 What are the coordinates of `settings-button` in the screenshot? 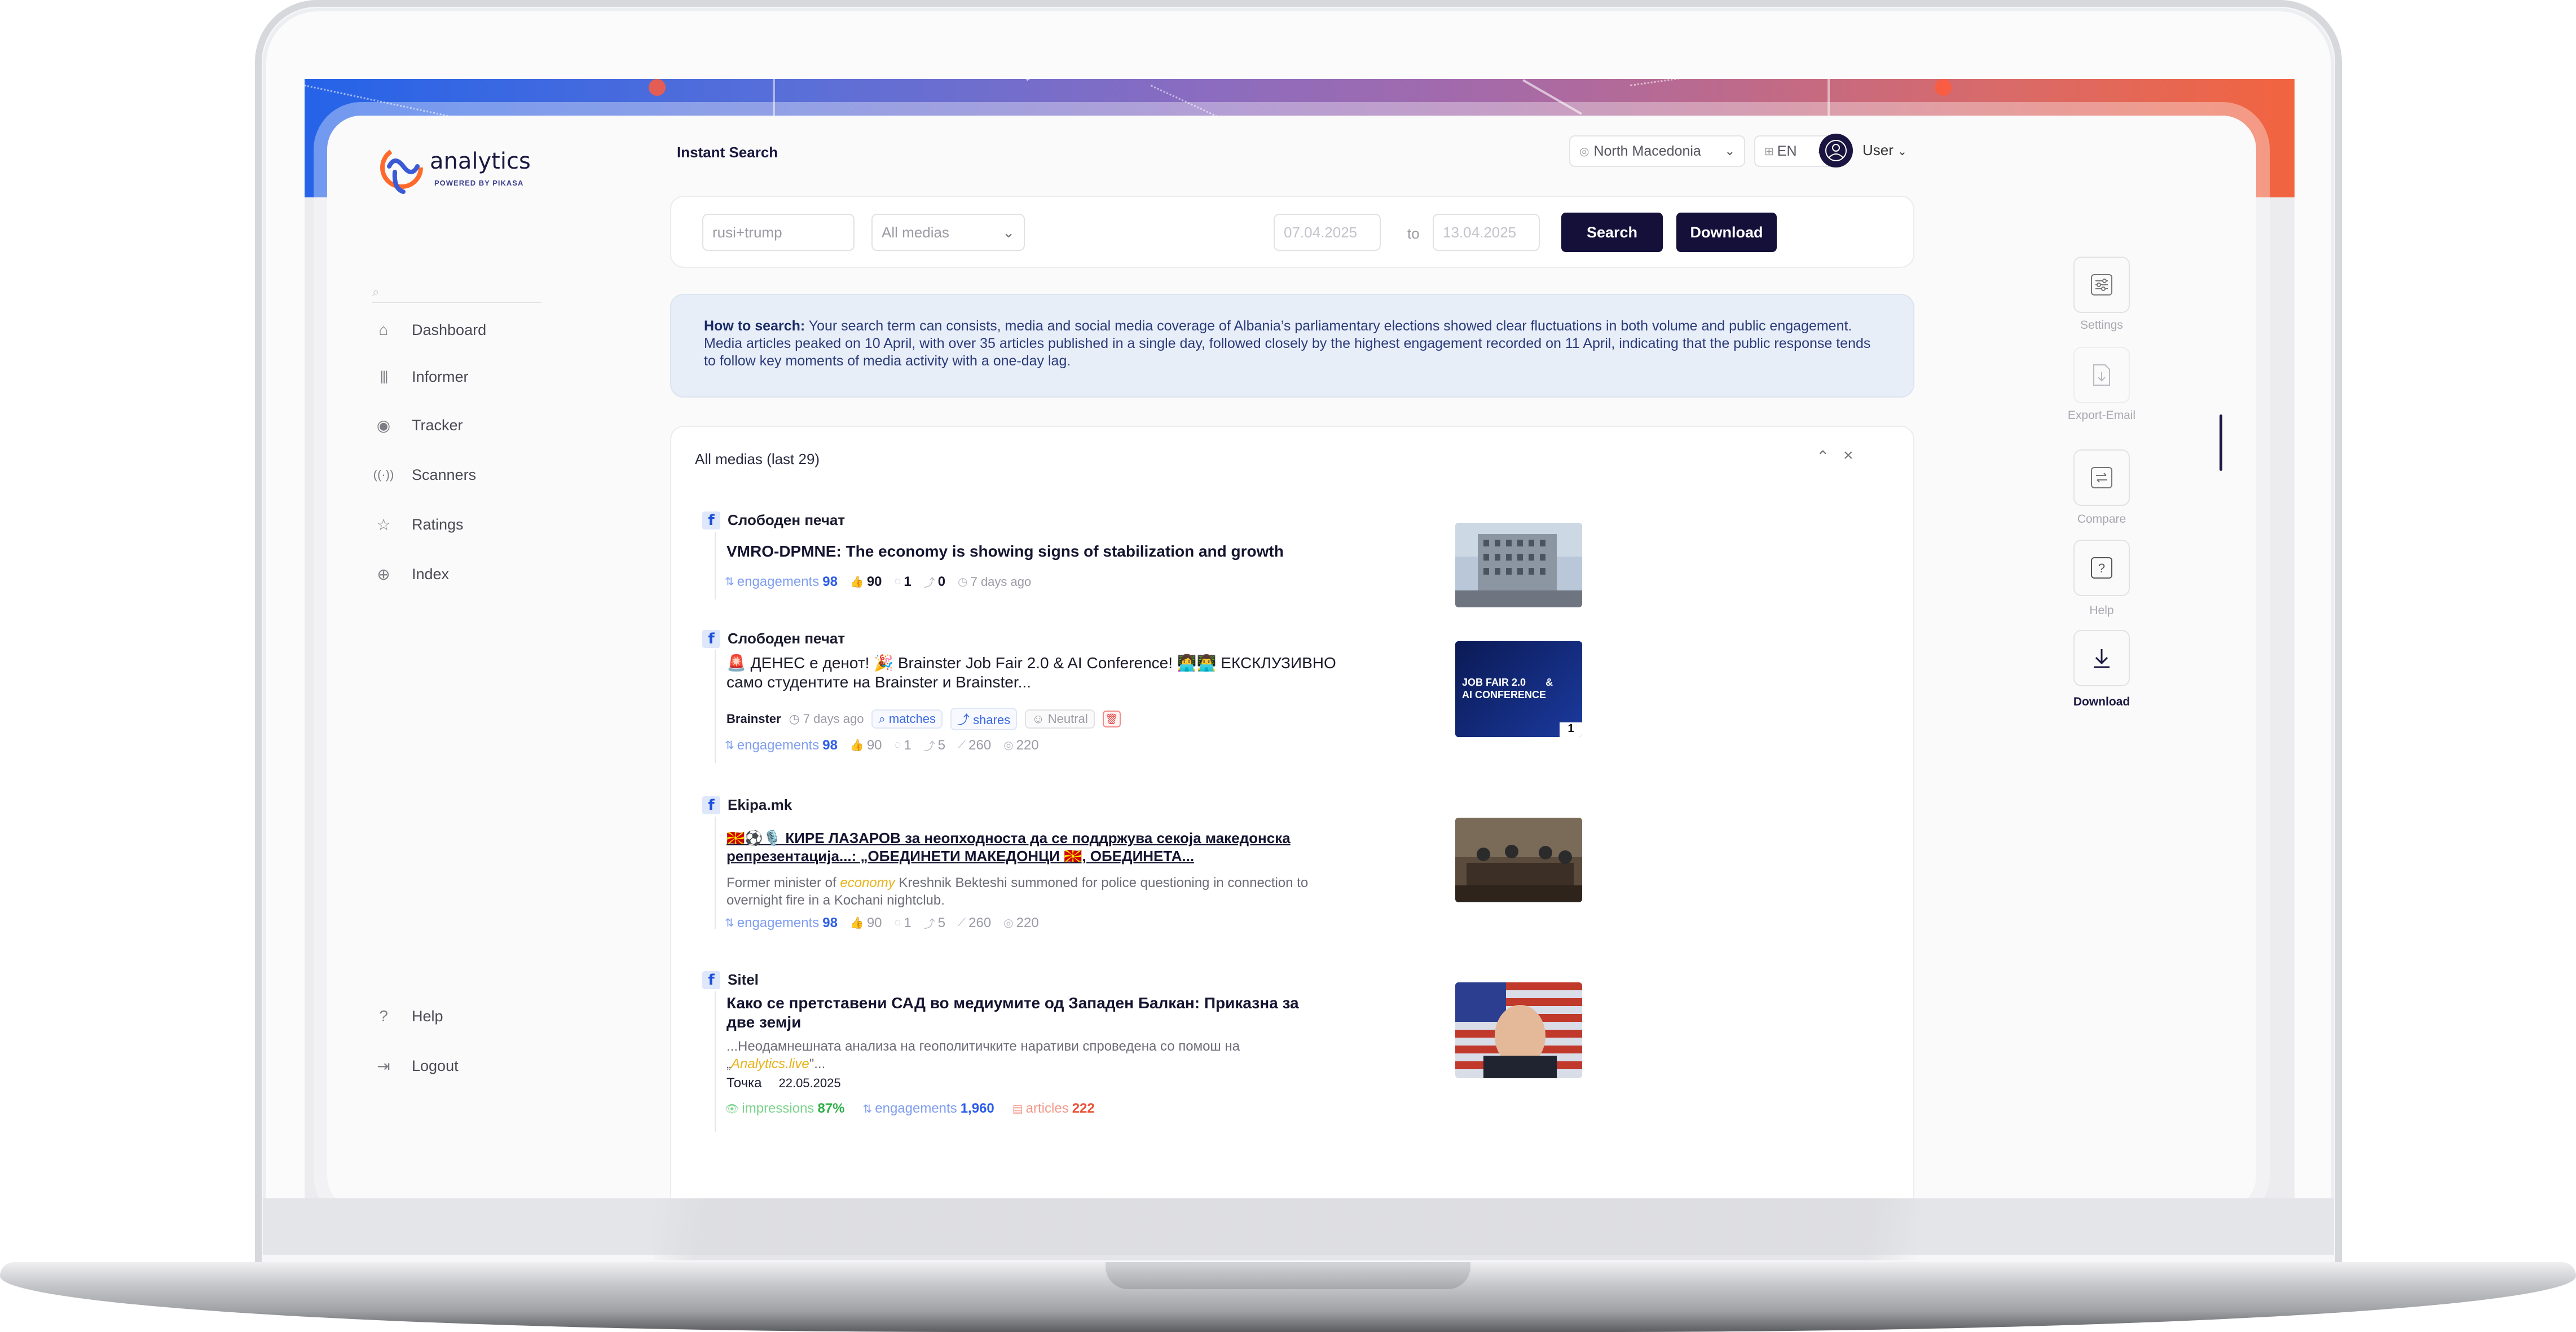 It's located at (2101, 285).